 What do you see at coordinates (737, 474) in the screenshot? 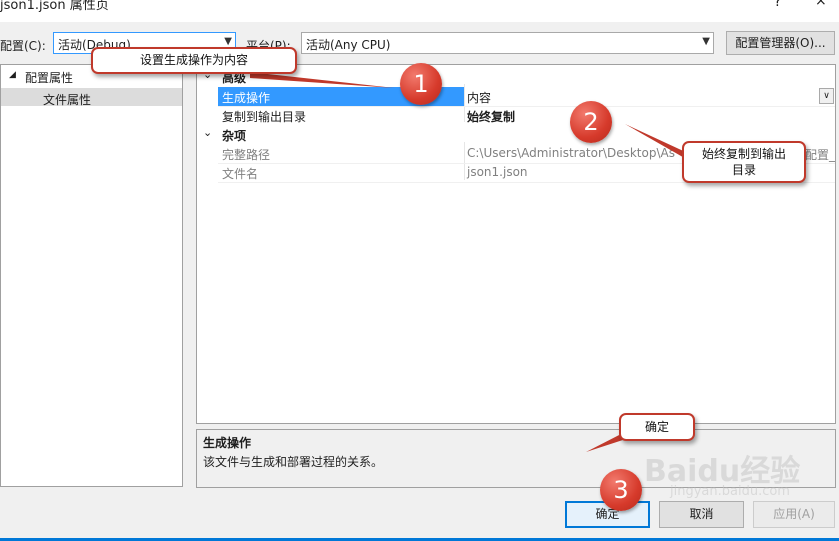
I see `baidu-watermark: Baidu经验 jingyan.baidu.com` at bounding box center [737, 474].